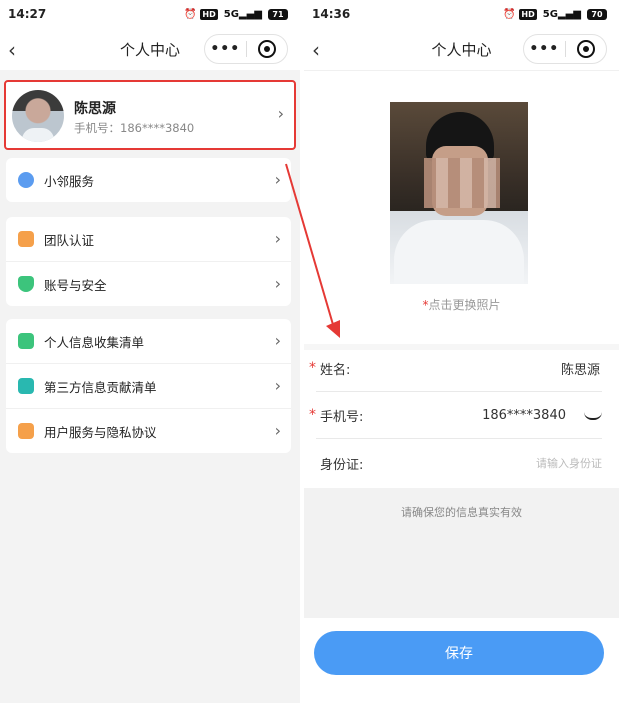 This screenshot has width=619, height=703. I want to click on id-field-row: 身份证: 请输入身份证, so click(453, 463).